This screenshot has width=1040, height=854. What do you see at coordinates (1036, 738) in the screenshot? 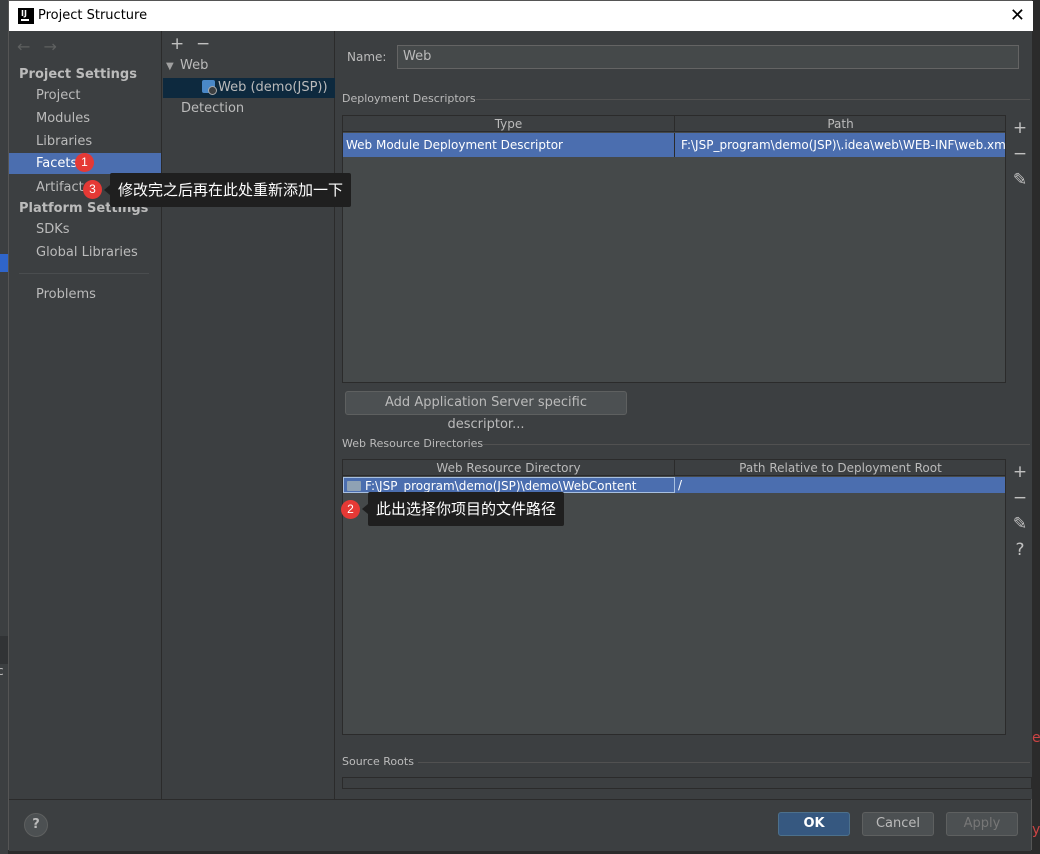
I see `background-error-mark: e` at bounding box center [1036, 738].